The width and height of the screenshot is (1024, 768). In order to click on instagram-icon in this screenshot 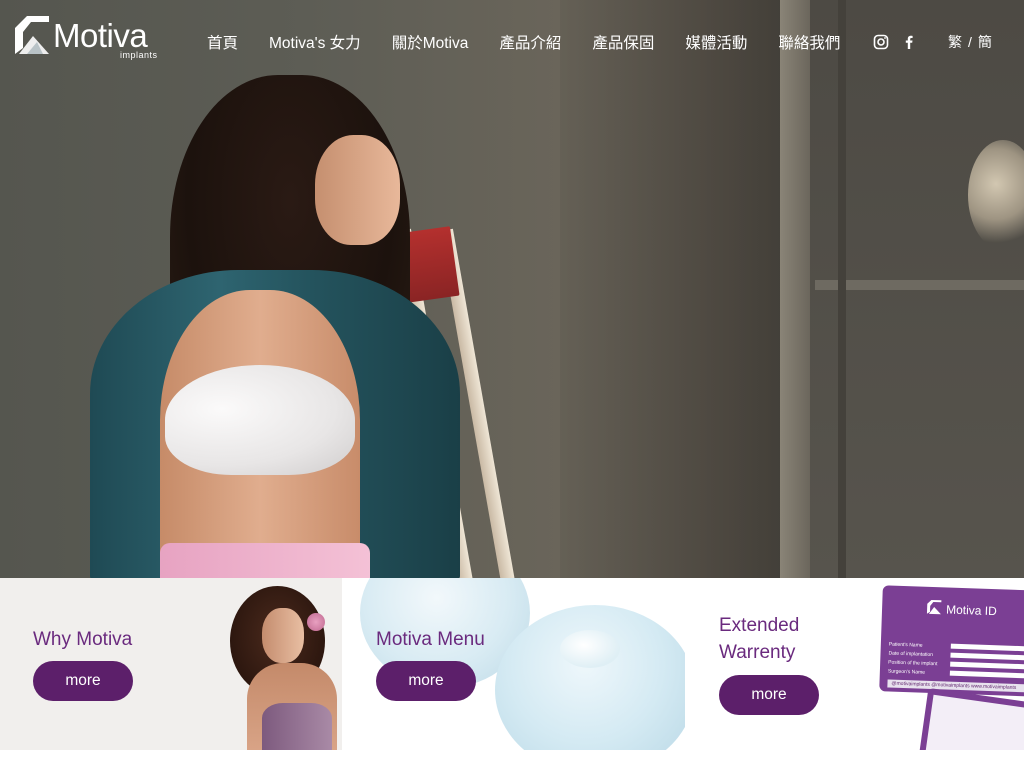, I will do `click(881, 42)`.